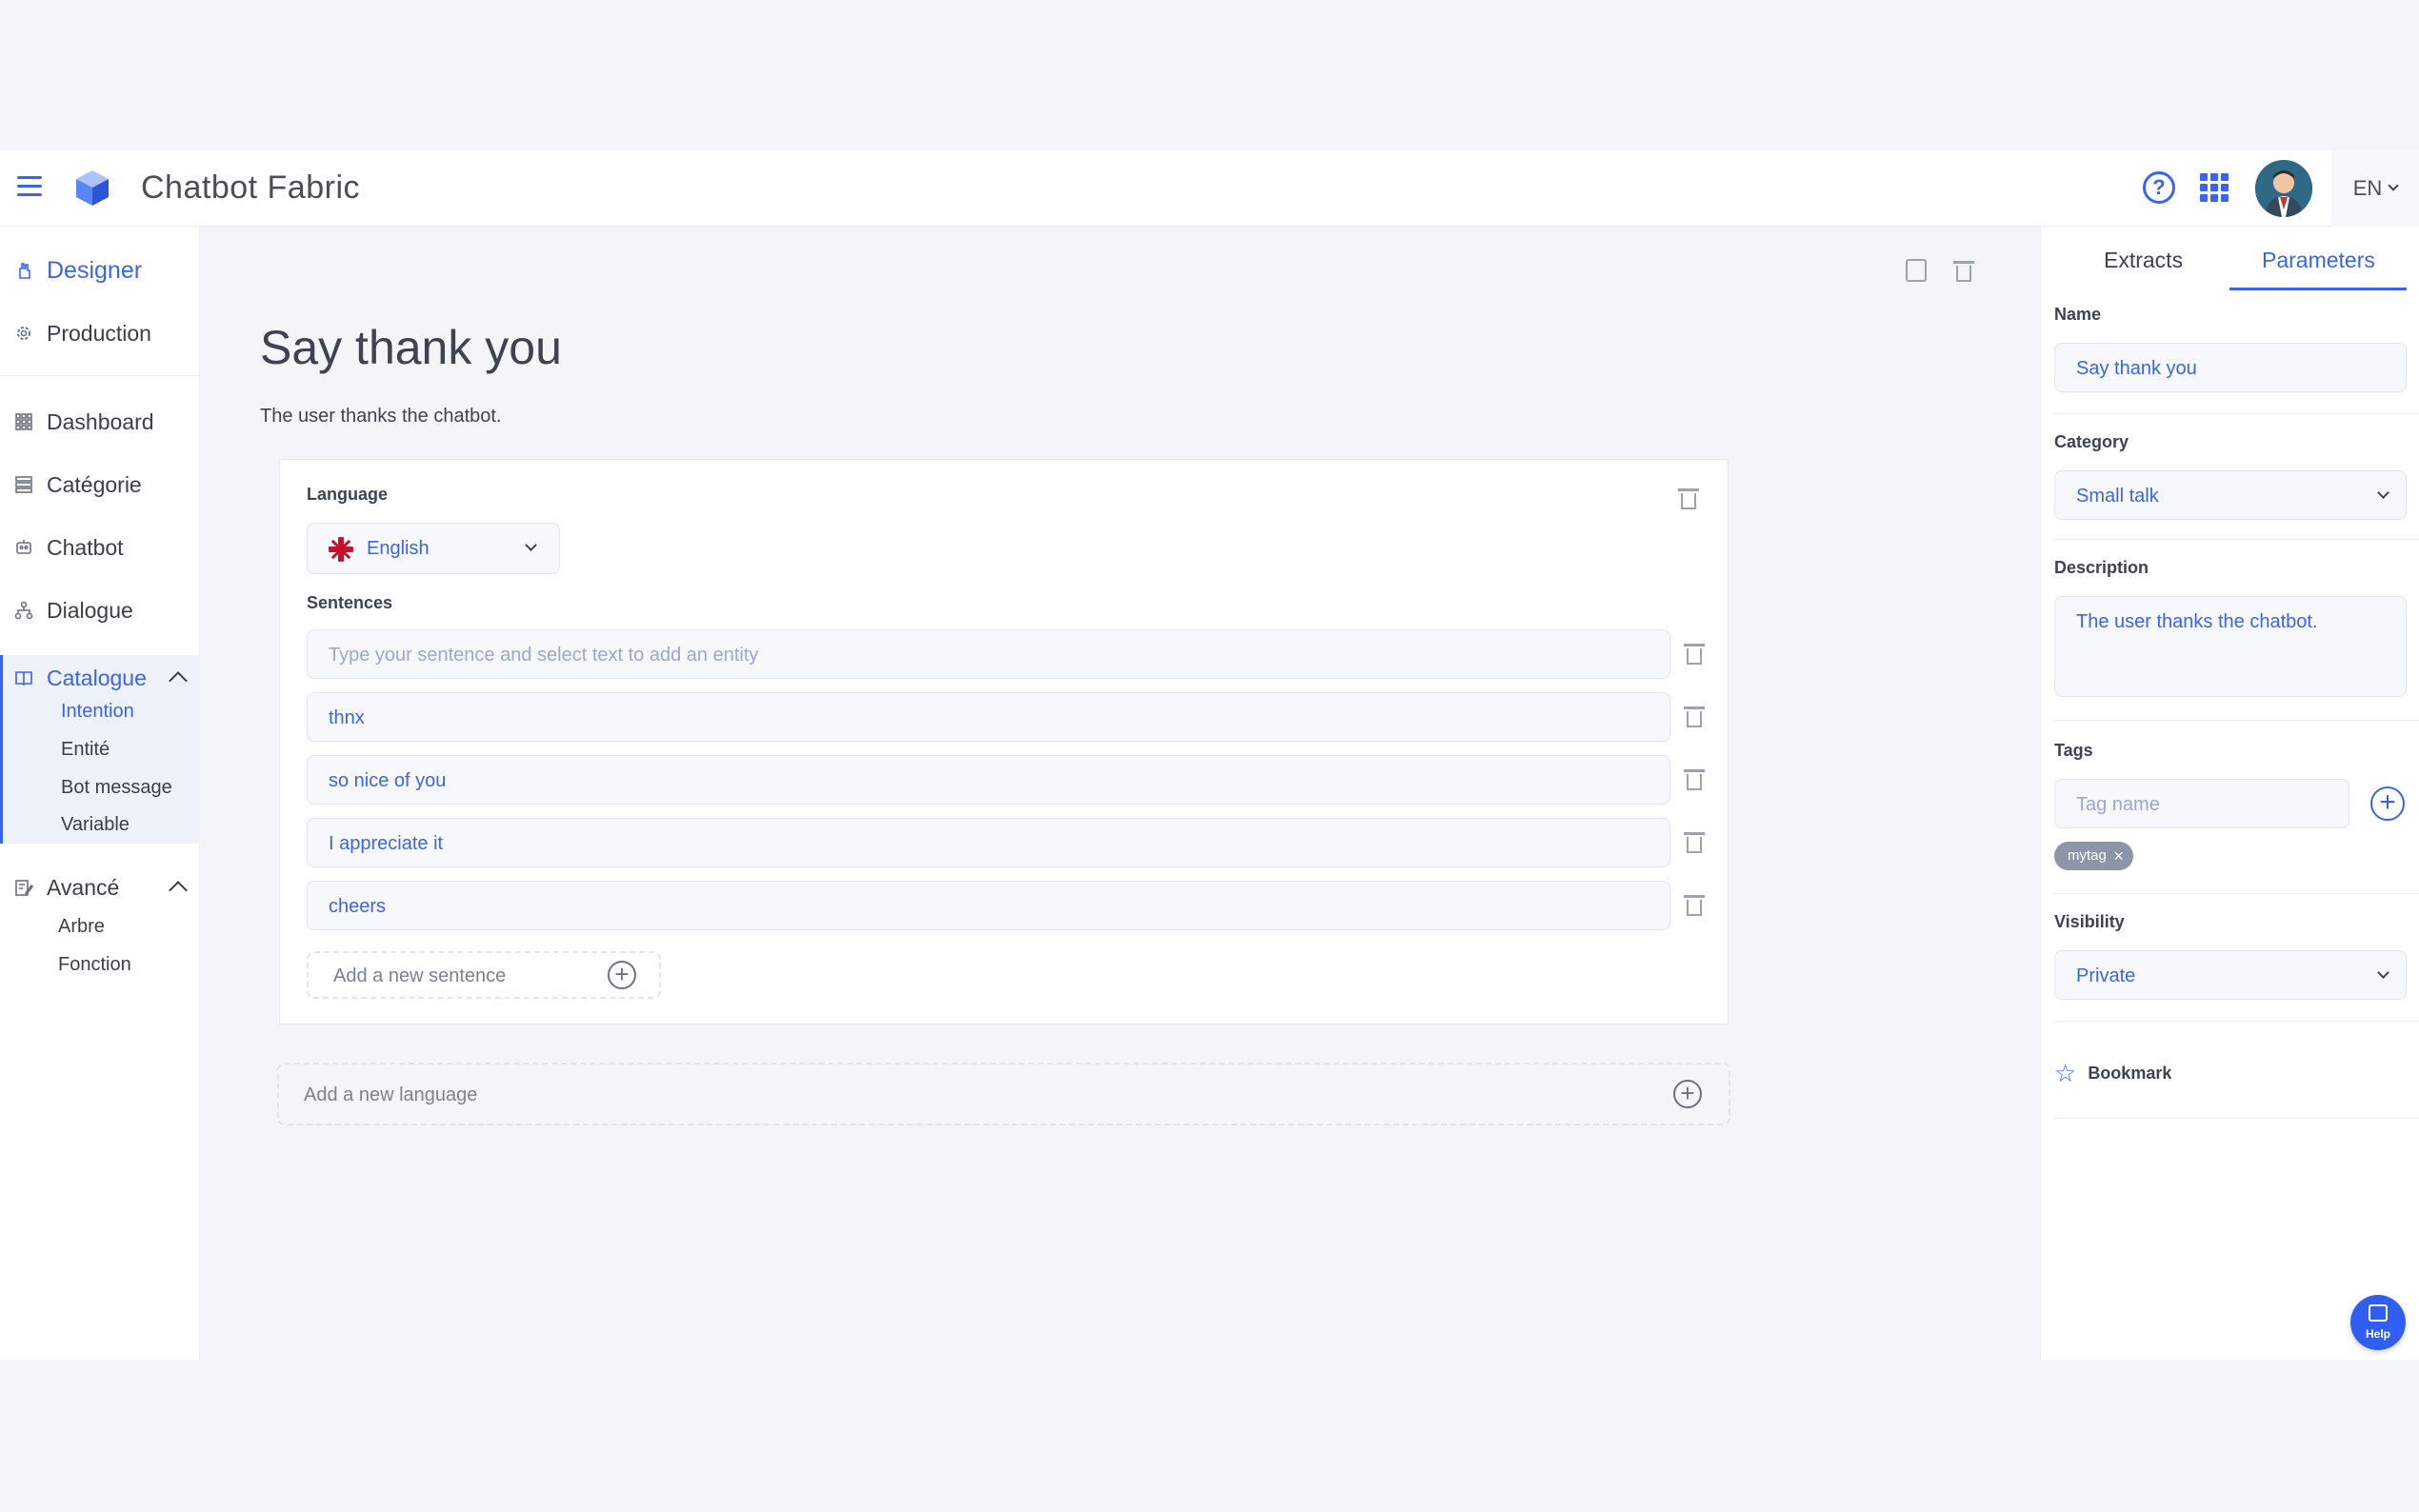 Image resolution: width=2419 pixels, height=1512 pixels. What do you see at coordinates (2089, 921) in the screenshot?
I see `visibility-label: Visibility` at bounding box center [2089, 921].